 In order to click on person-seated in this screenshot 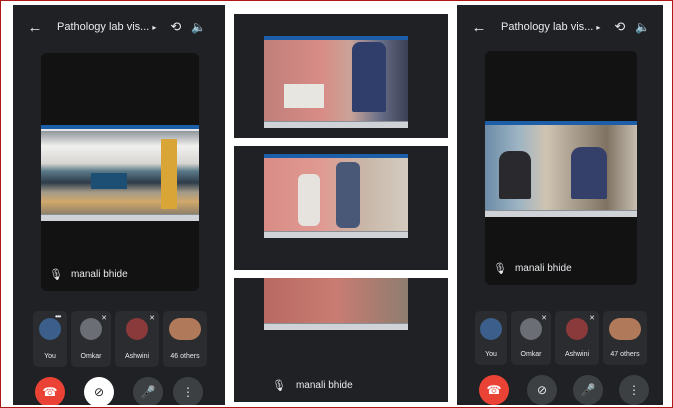, I will do `click(309, 200)`.